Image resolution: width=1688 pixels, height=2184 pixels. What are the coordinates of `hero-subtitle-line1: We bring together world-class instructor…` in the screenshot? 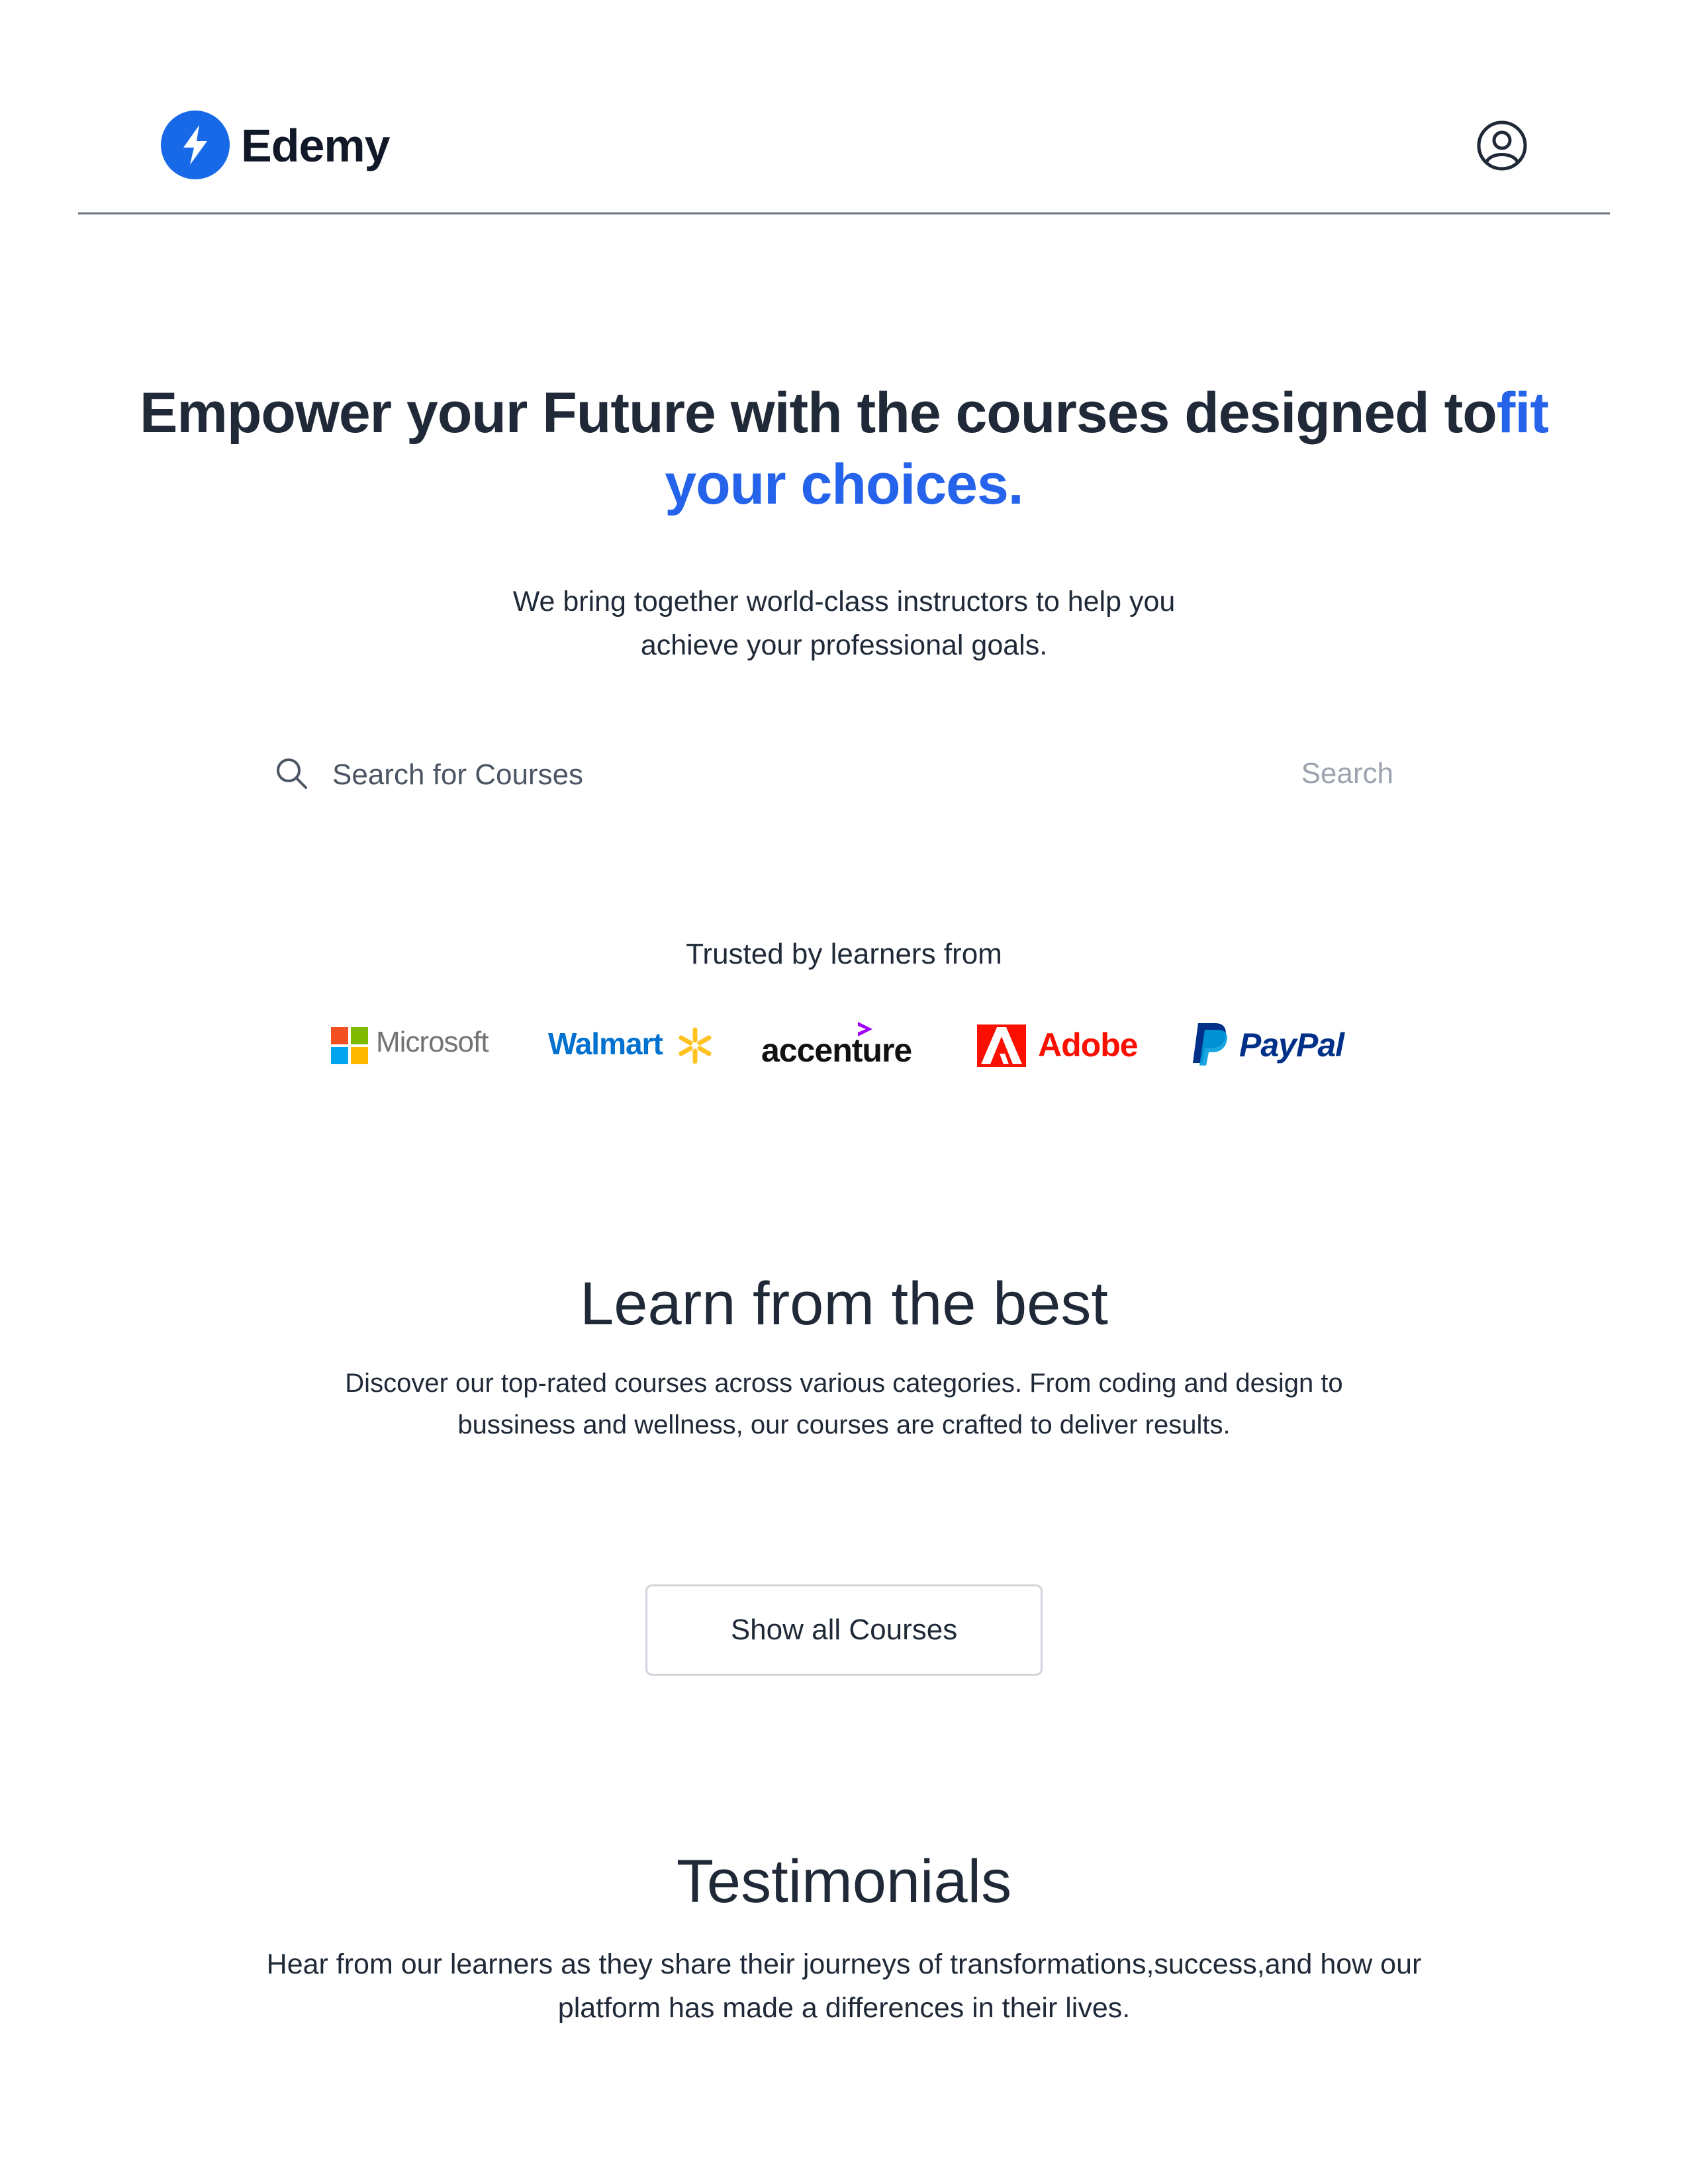 It's located at (844, 601).